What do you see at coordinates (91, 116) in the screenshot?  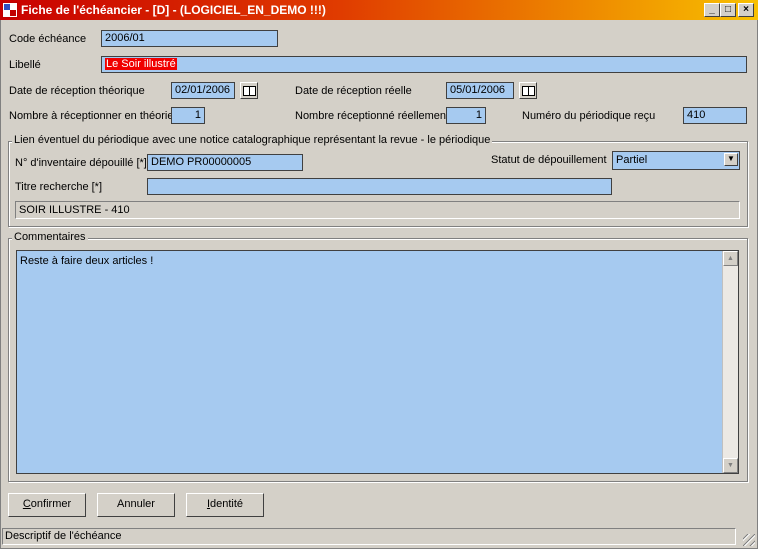 I see `nombre-theorie-label: Nombre à réceptionner en théorie` at bounding box center [91, 116].